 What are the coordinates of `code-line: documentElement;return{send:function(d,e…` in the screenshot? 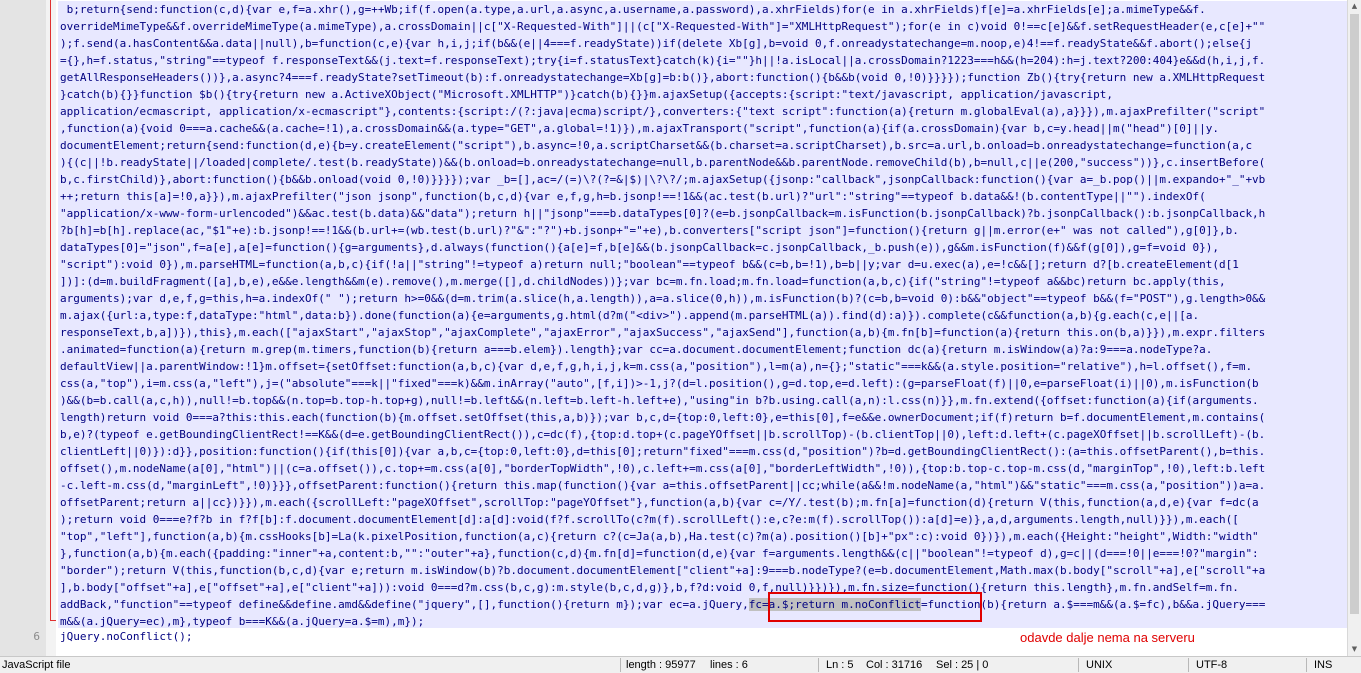 It's located at (656, 145).